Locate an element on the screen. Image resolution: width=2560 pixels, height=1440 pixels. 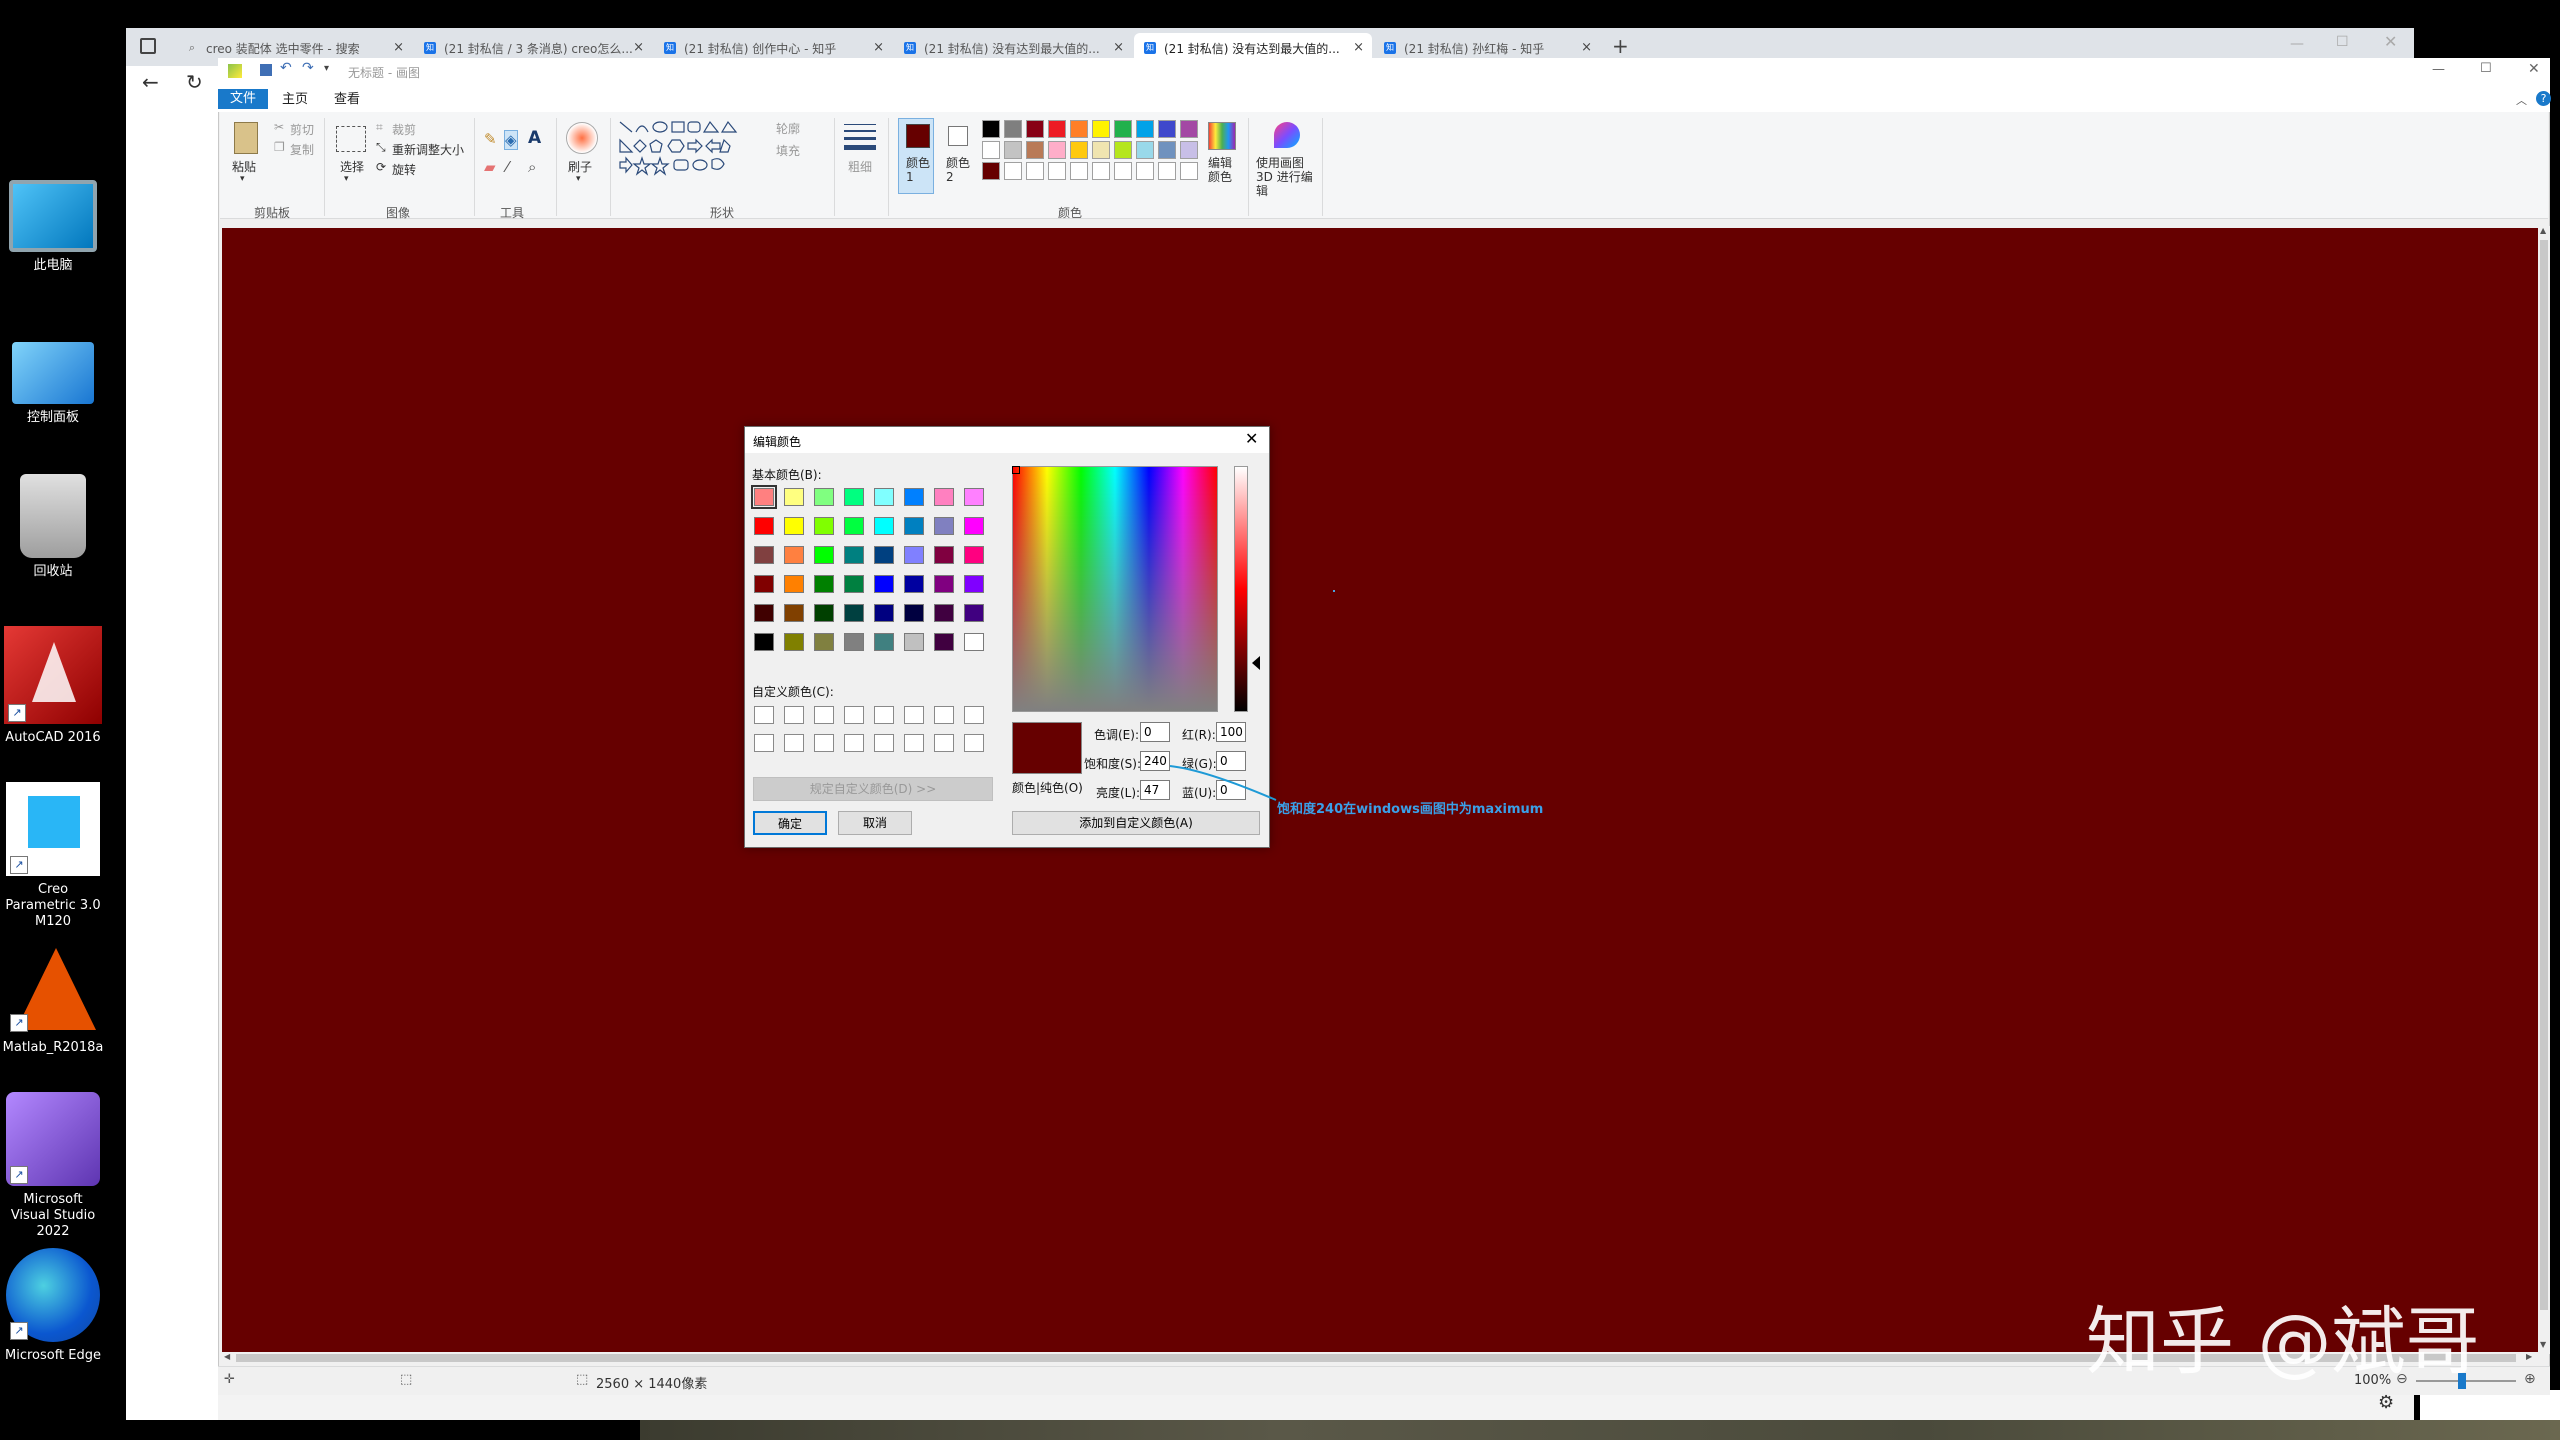
close-icon: ✕ is located at coordinates (2390, 41).